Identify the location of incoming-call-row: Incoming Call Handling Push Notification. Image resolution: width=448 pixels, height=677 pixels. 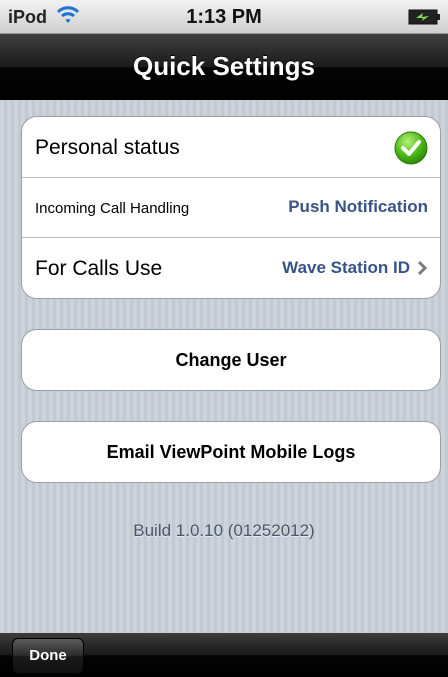
(231, 208).